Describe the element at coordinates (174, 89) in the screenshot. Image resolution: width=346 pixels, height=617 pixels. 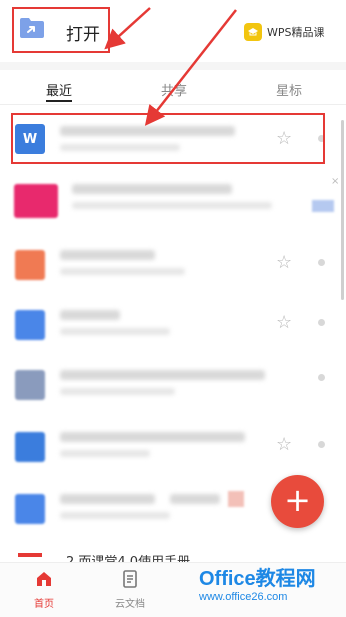
I see `tab-shared: 共享` at that location.